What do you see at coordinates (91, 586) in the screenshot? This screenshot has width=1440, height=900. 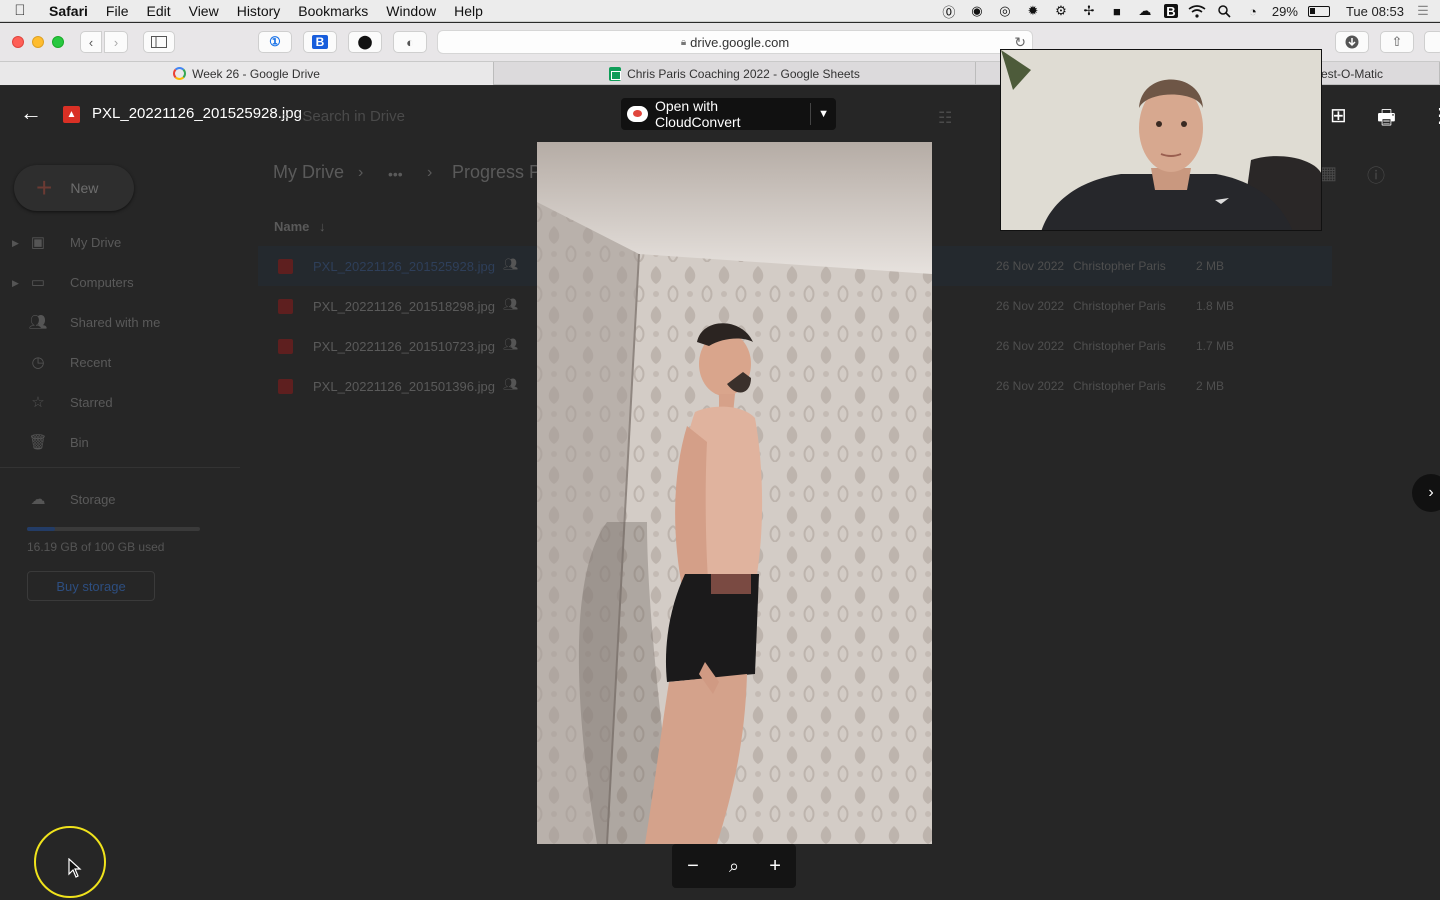 I see `buy-storage-button: Buy storage` at bounding box center [91, 586].